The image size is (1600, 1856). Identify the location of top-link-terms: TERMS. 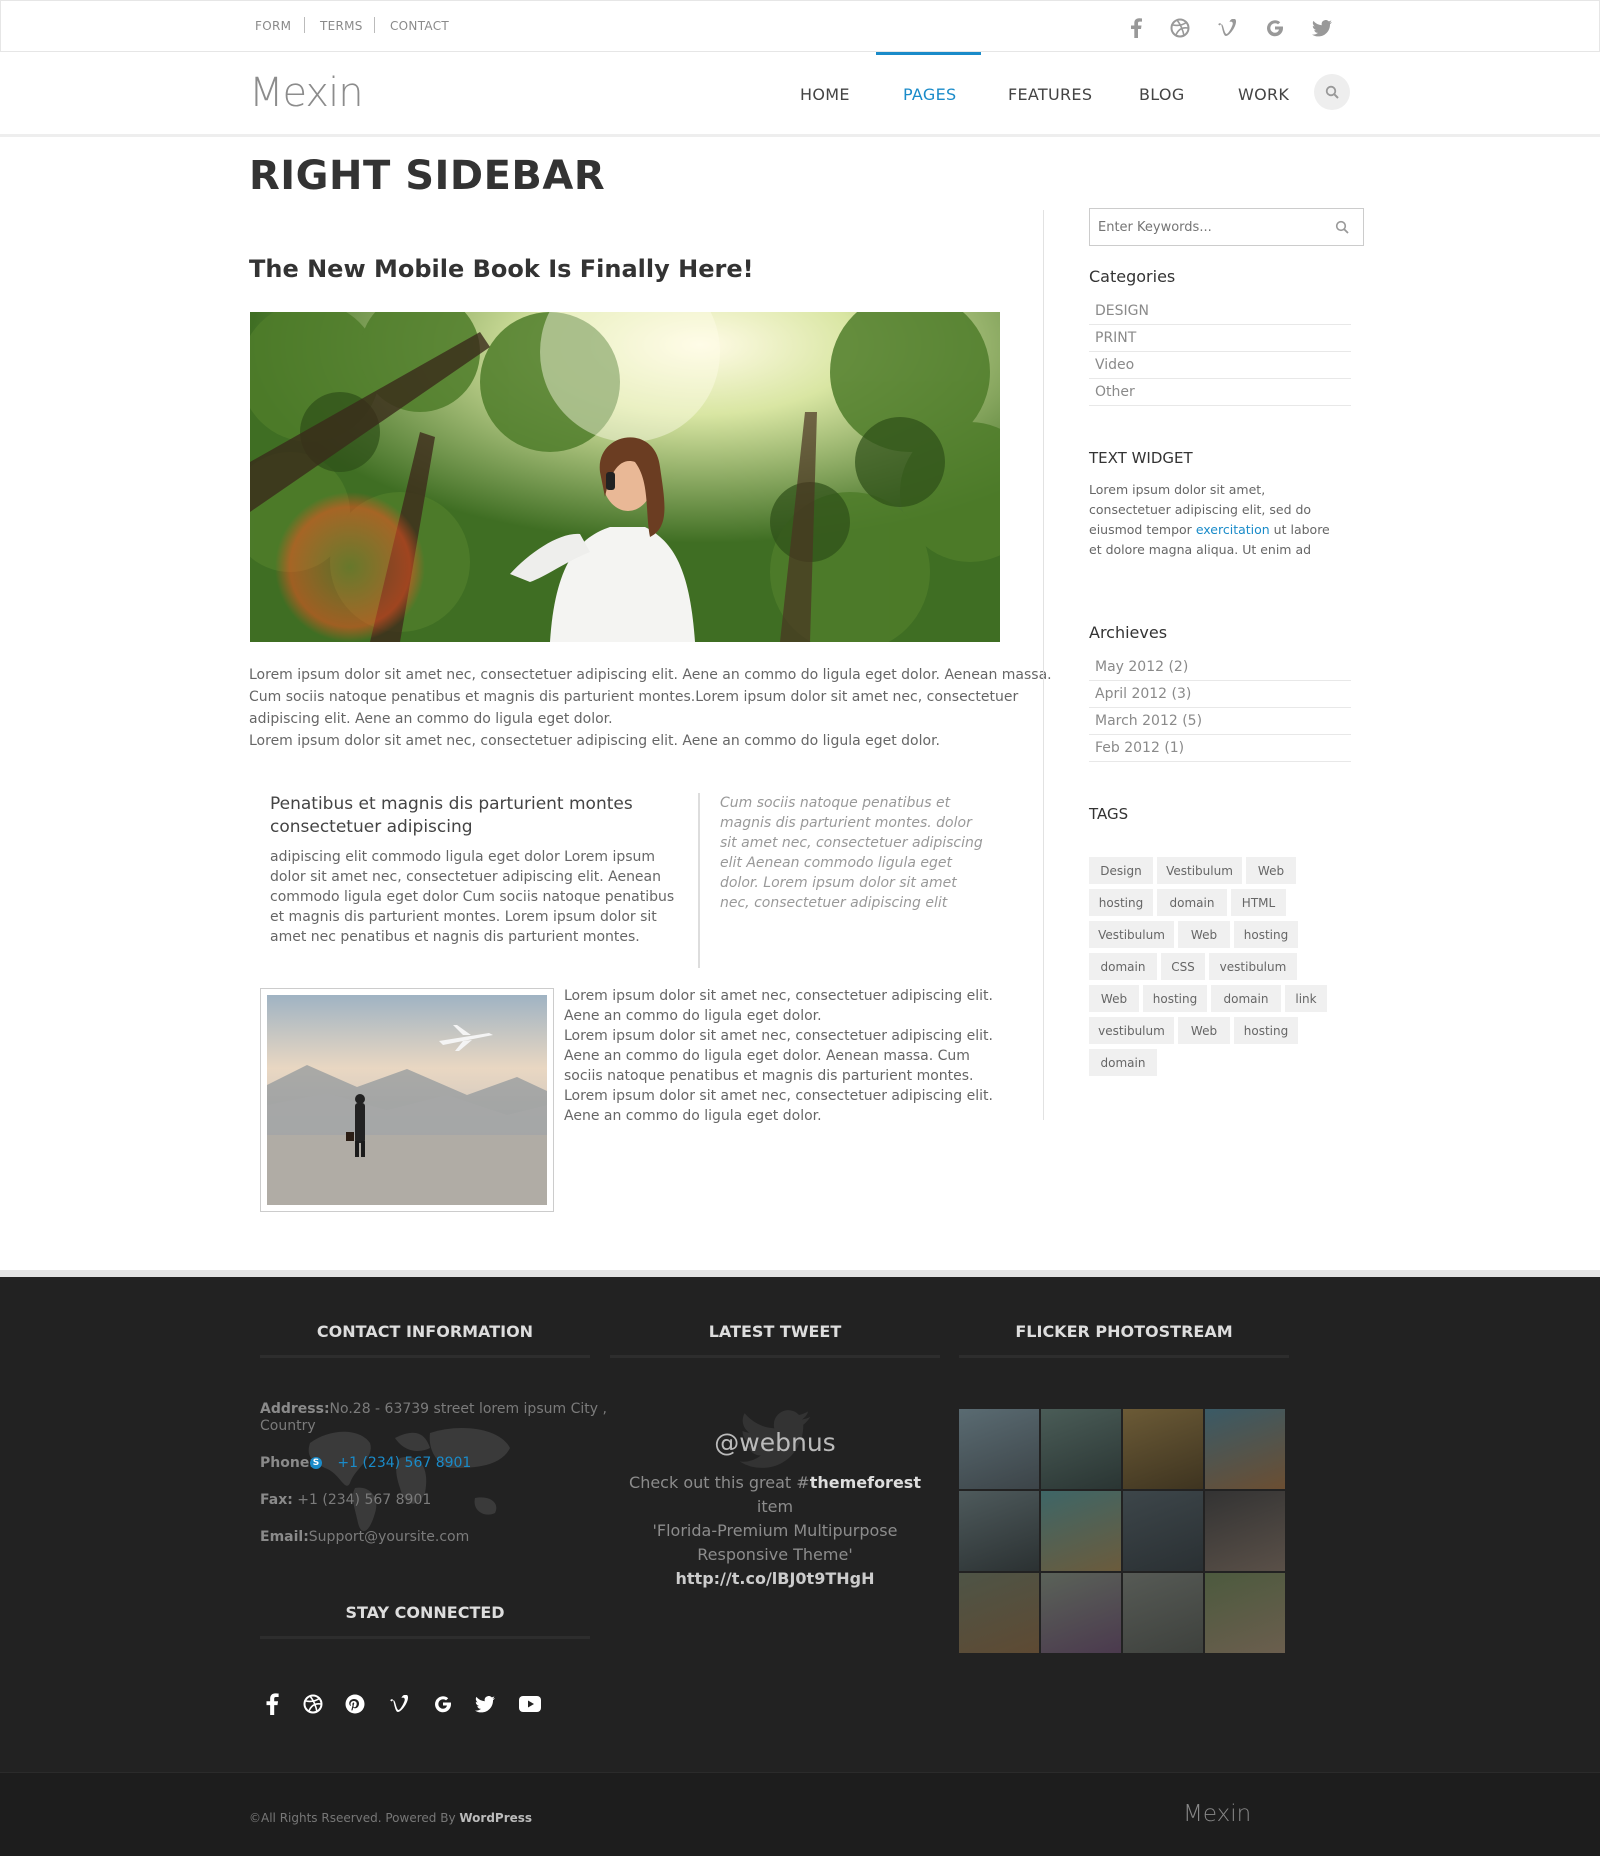
(341, 26).